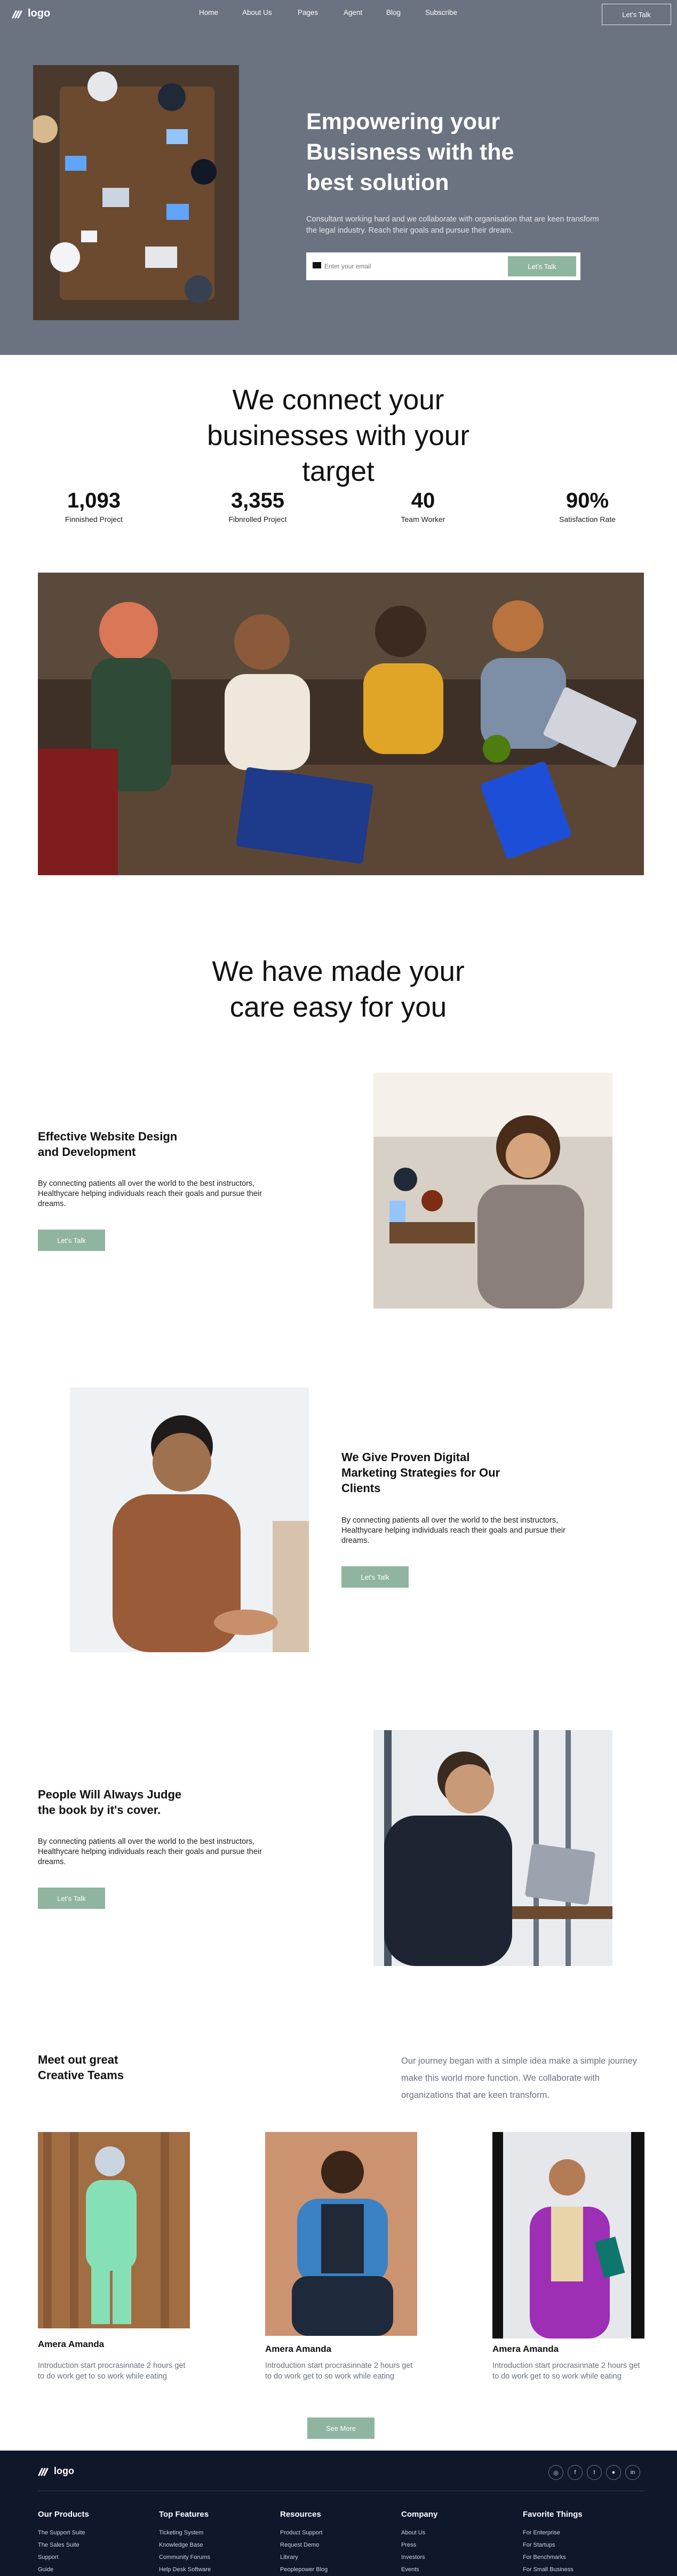 Image resolution: width=677 pixels, height=2576 pixels. I want to click on nav-about-us: About Us, so click(257, 13).